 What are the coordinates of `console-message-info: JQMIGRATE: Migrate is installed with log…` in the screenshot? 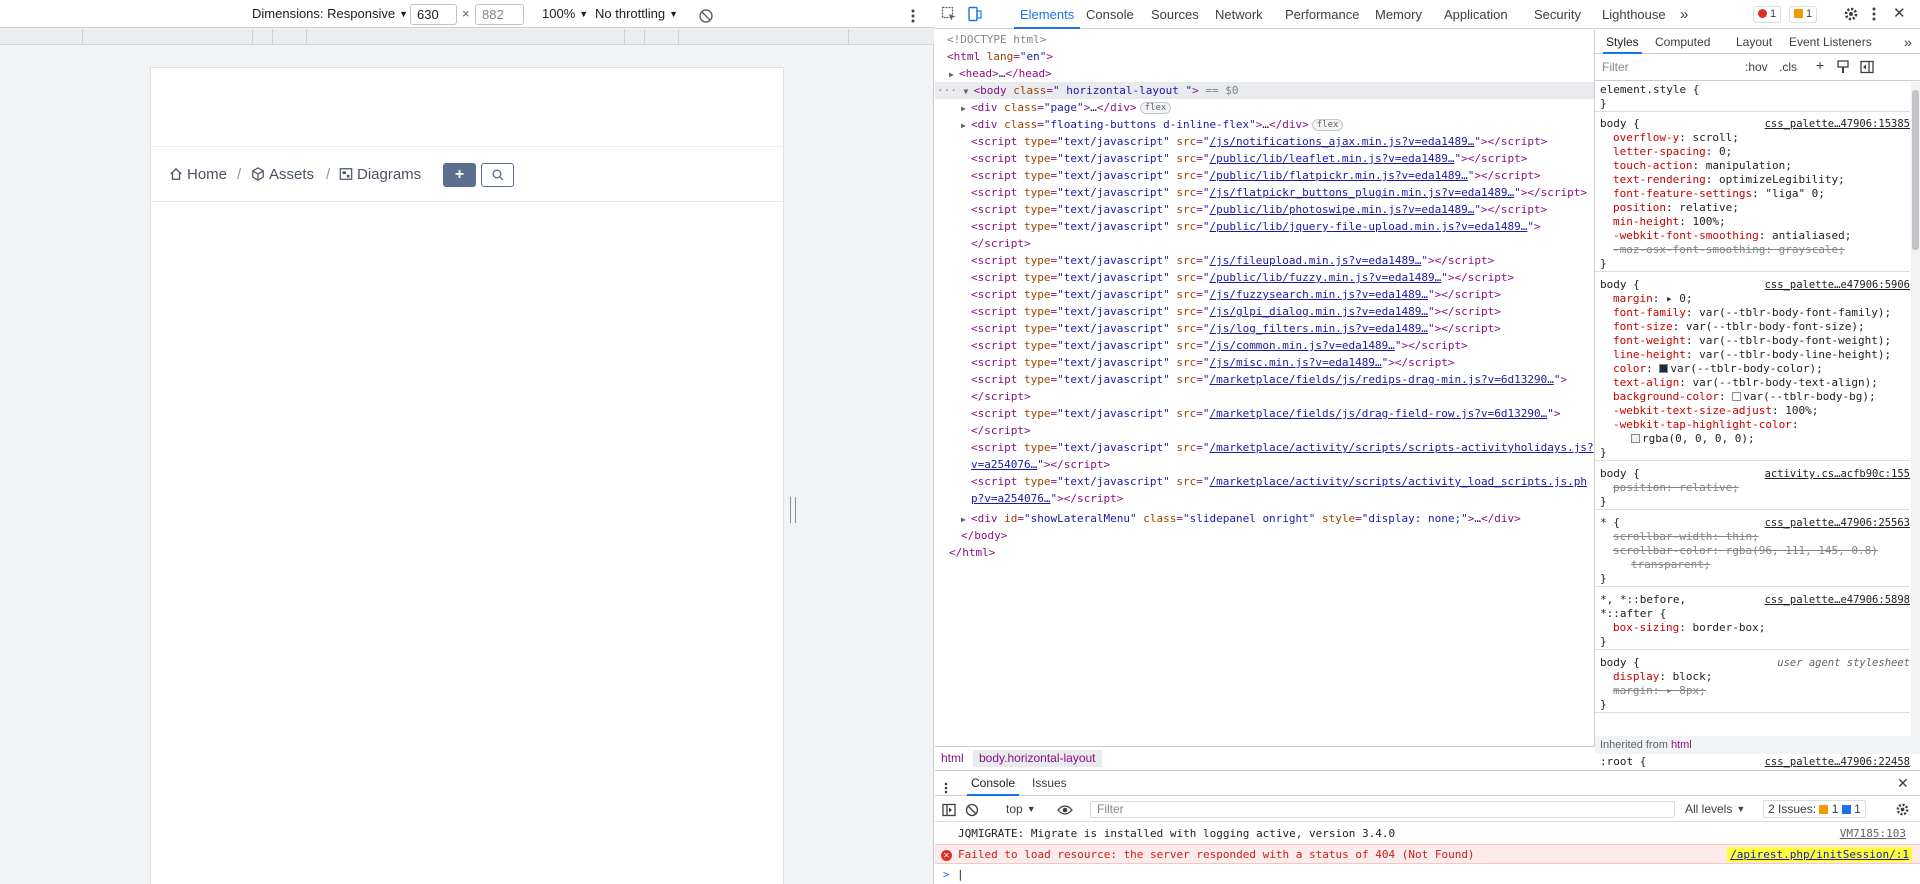 It's located at (1427, 834).